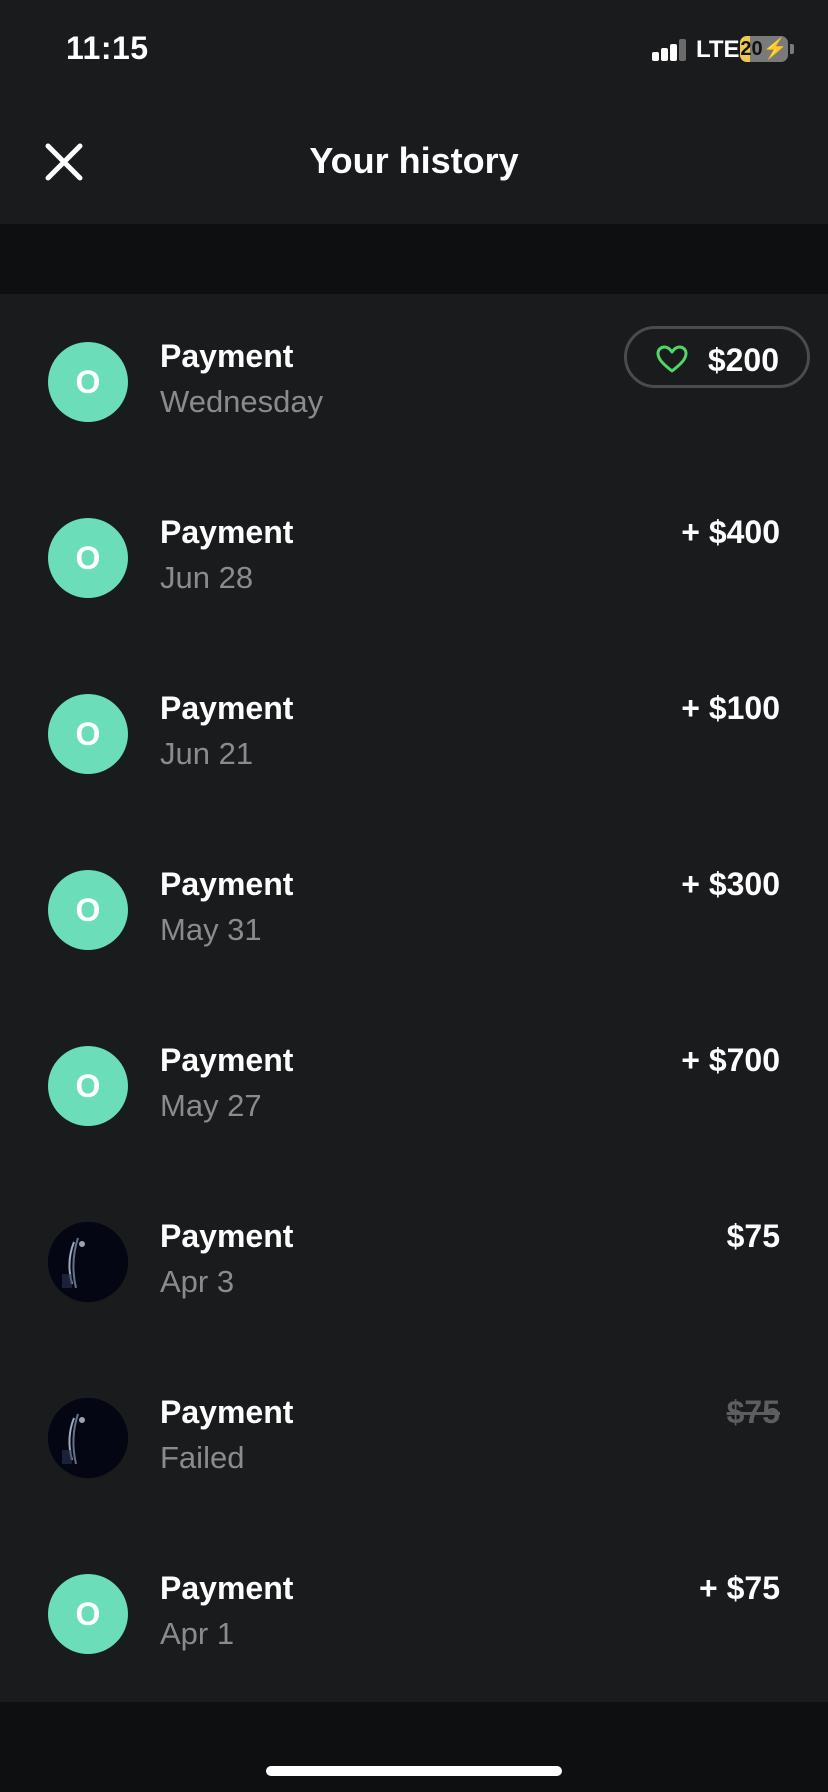 The height and width of the screenshot is (1792, 828). I want to click on transaction-date: Jun 21, so click(207, 753).